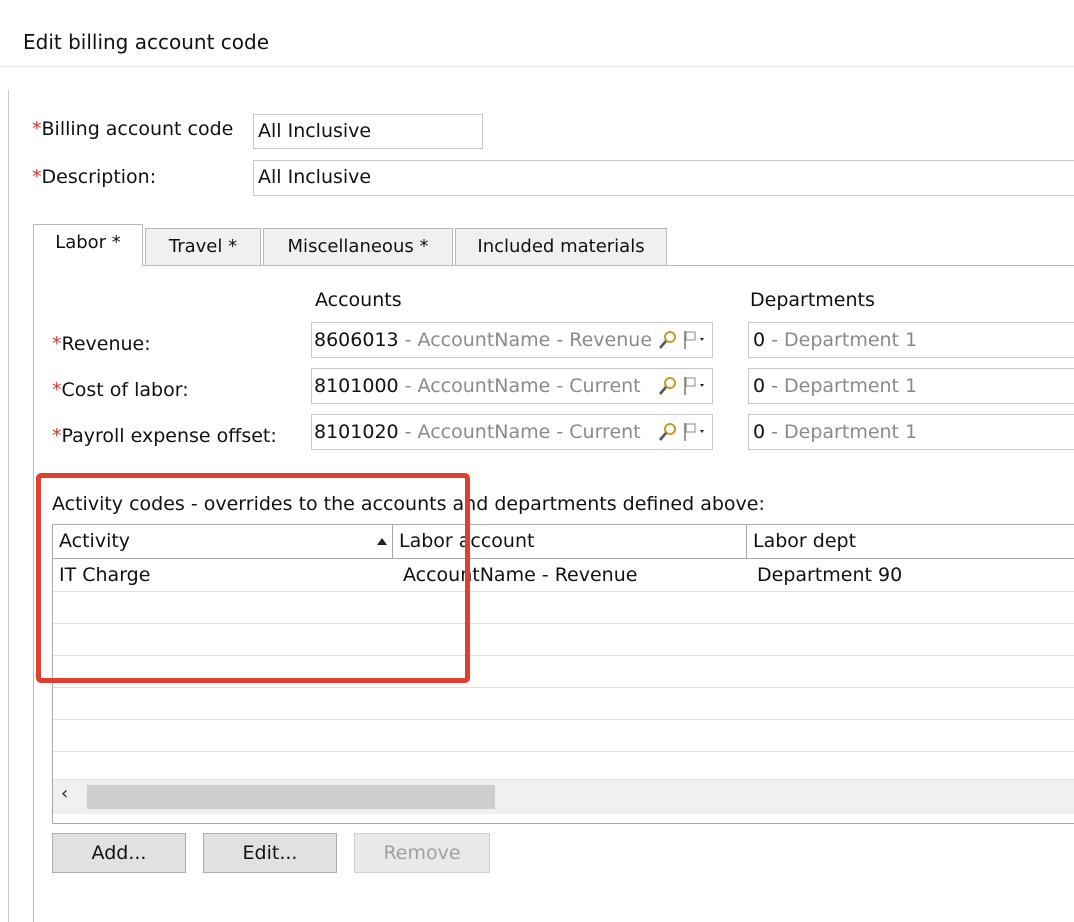 The height and width of the screenshot is (922, 1074). Describe the element at coordinates (512, 340) in the screenshot. I see `revenue-account-field: 8606013 - AccountName - Revenue` at that location.